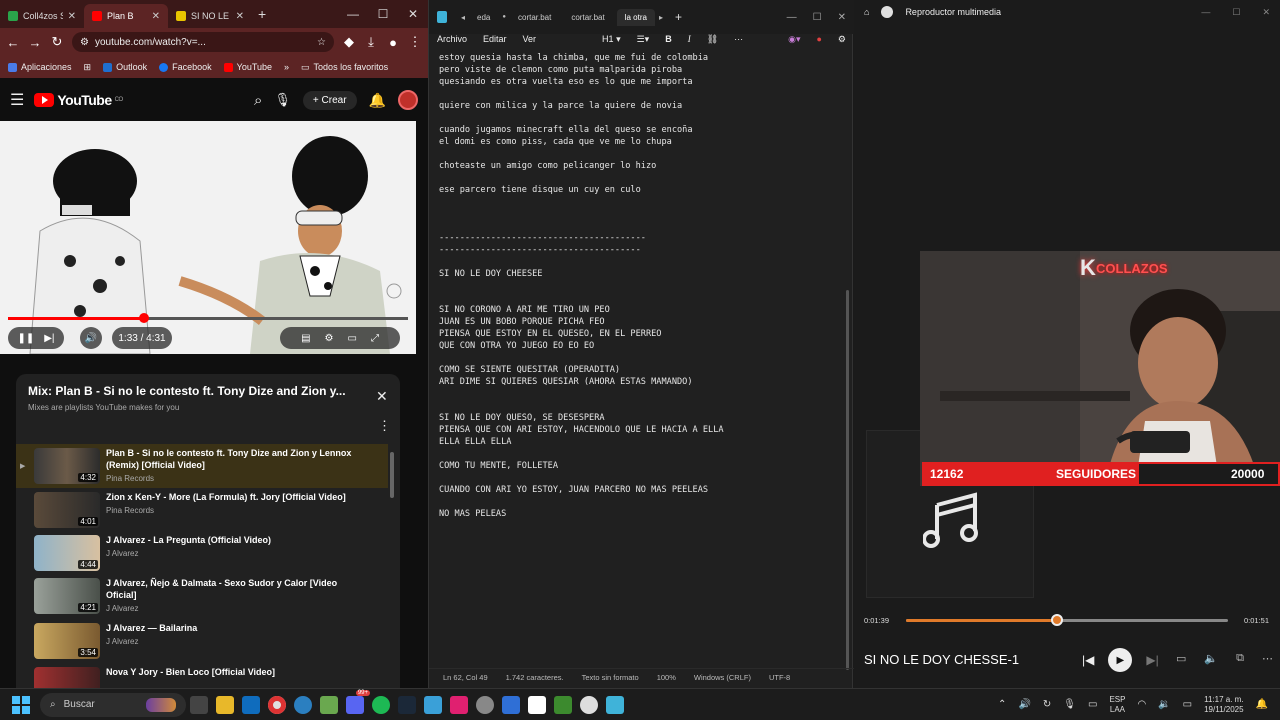  Describe the element at coordinates (1164, 704) in the screenshot. I see `volume-icon: 🔉` at that location.